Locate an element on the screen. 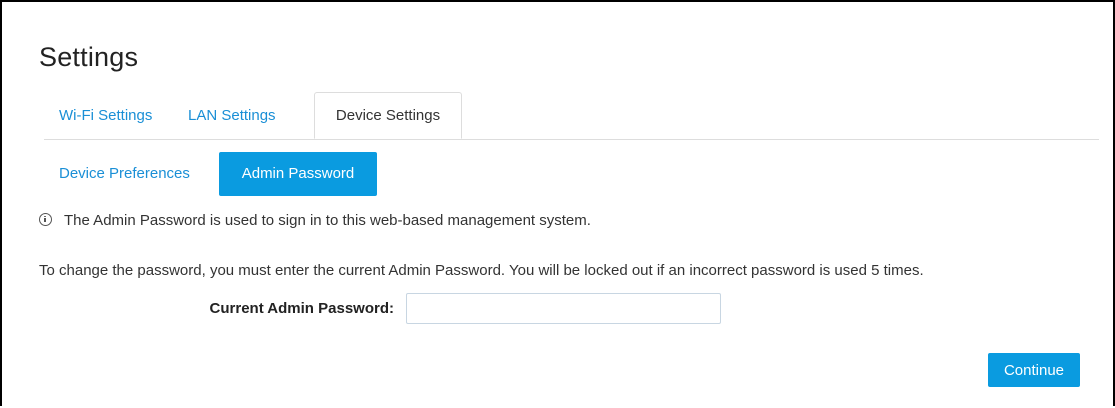 This screenshot has width=1115, height=408. info-icon is located at coordinates (45, 219).